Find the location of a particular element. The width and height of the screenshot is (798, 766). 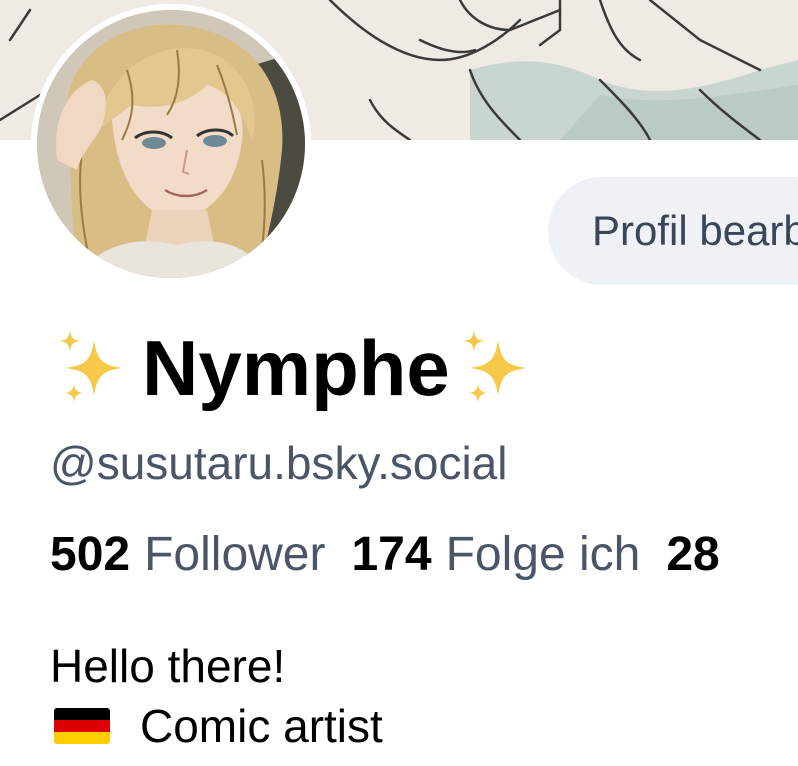

followers-count: 502 is located at coordinates (90, 554).